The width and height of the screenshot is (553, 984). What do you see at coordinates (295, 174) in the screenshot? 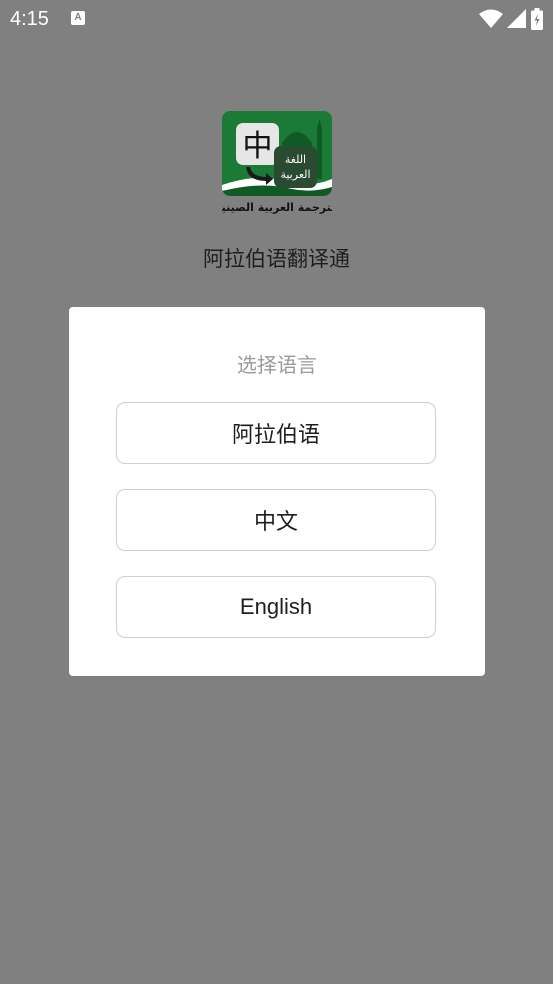
I see `logo-arabic-line2: العربية` at bounding box center [295, 174].